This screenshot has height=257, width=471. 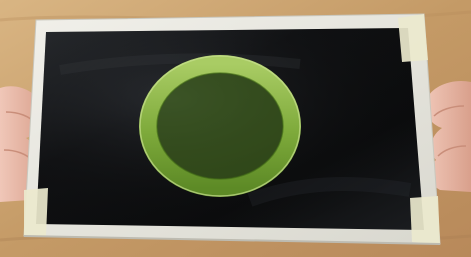 I want to click on tape-top-right, so click(x=413, y=38).